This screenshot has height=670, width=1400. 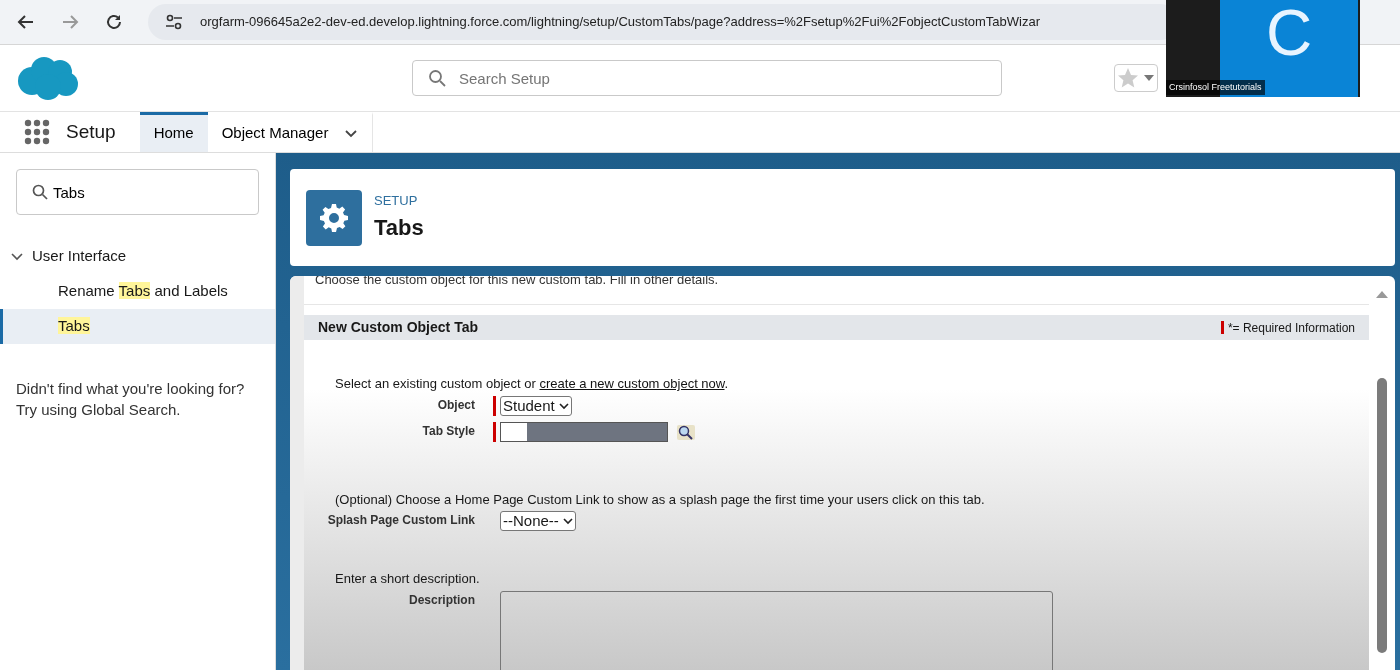 What do you see at coordinates (532, 384) in the screenshot?
I see `instruction-text: Select an existing custom object or create a new custom object now.` at bounding box center [532, 384].